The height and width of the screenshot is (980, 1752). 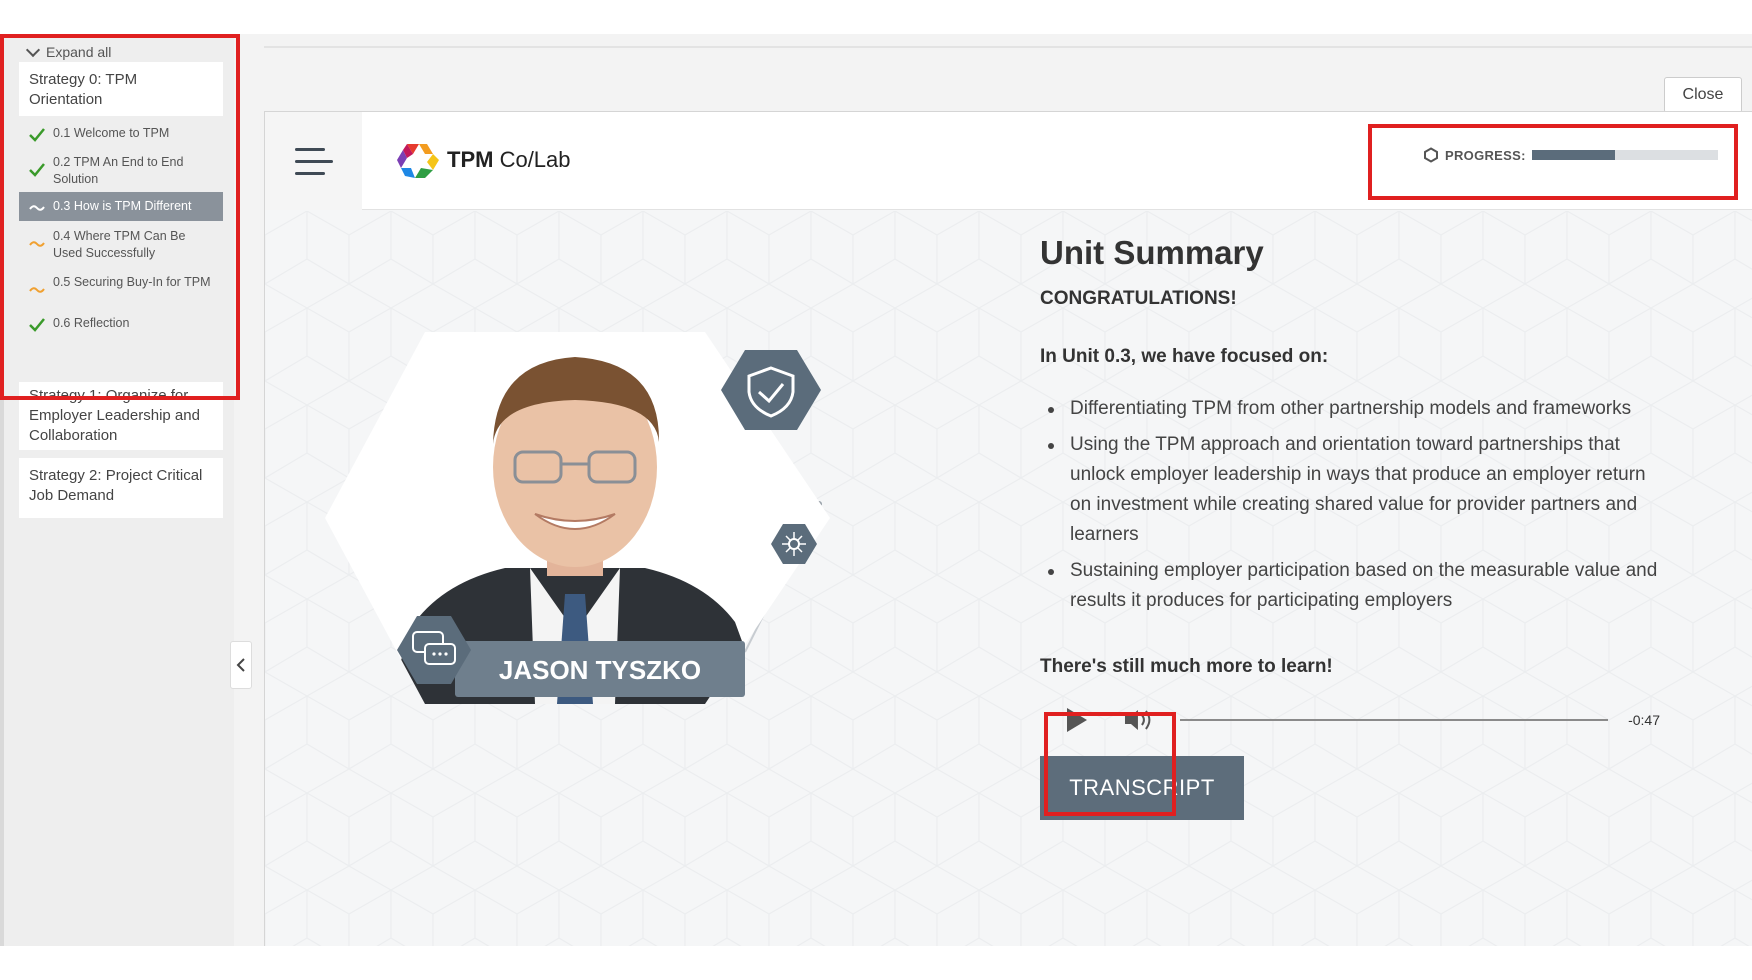 I want to click on hamburger-icon, so click(x=310, y=149).